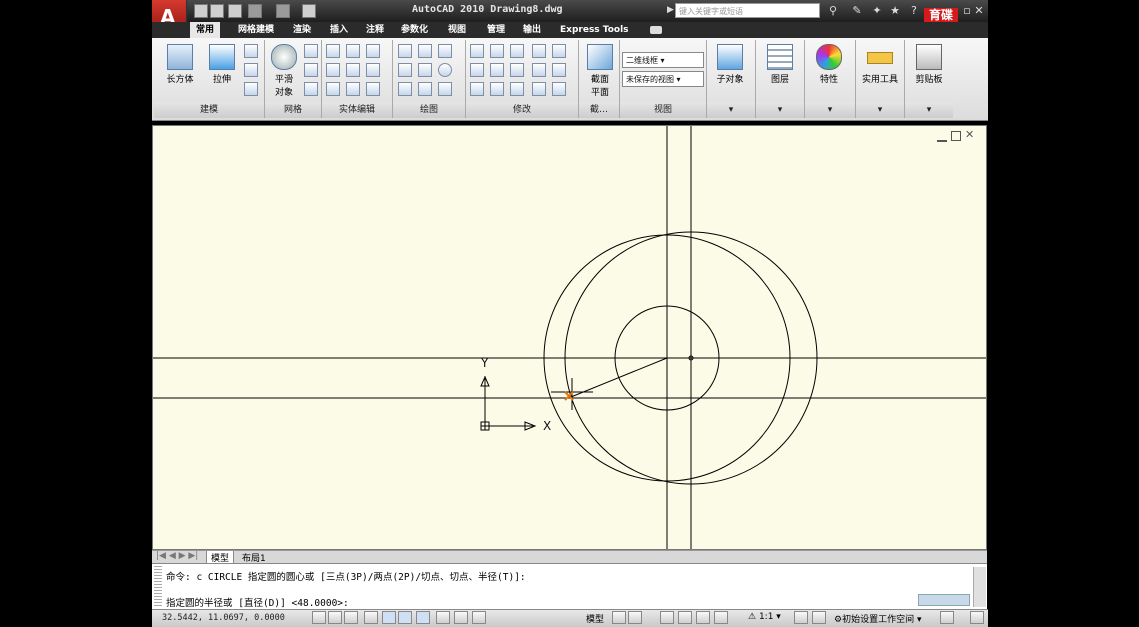 The width and height of the screenshot is (1139, 627). Describe the element at coordinates (461, 617) in the screenshot. I see `lineweight-icon` at that location.